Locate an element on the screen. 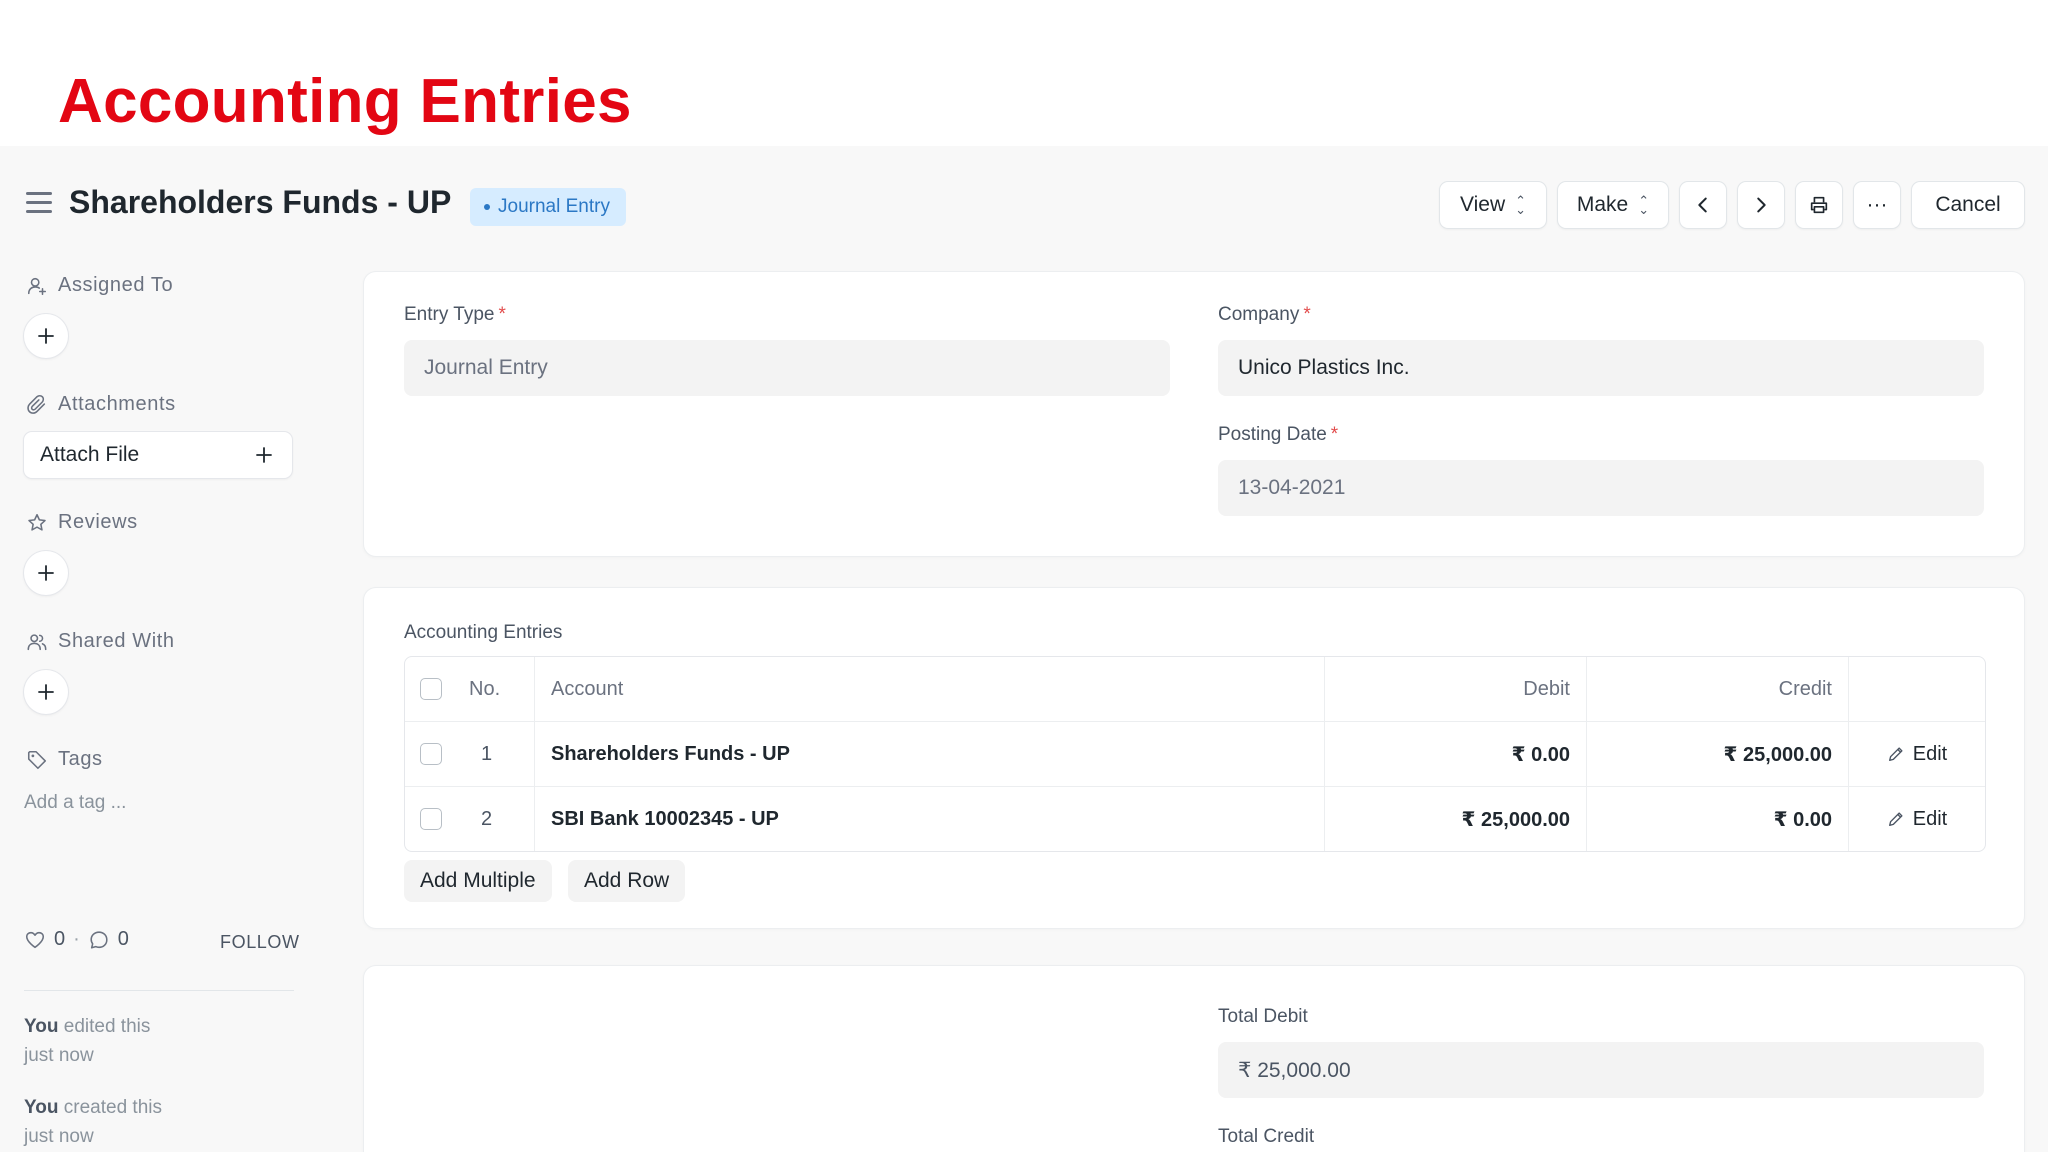  ellipsis-icon: ··· is located at coordinates (1877, 204).